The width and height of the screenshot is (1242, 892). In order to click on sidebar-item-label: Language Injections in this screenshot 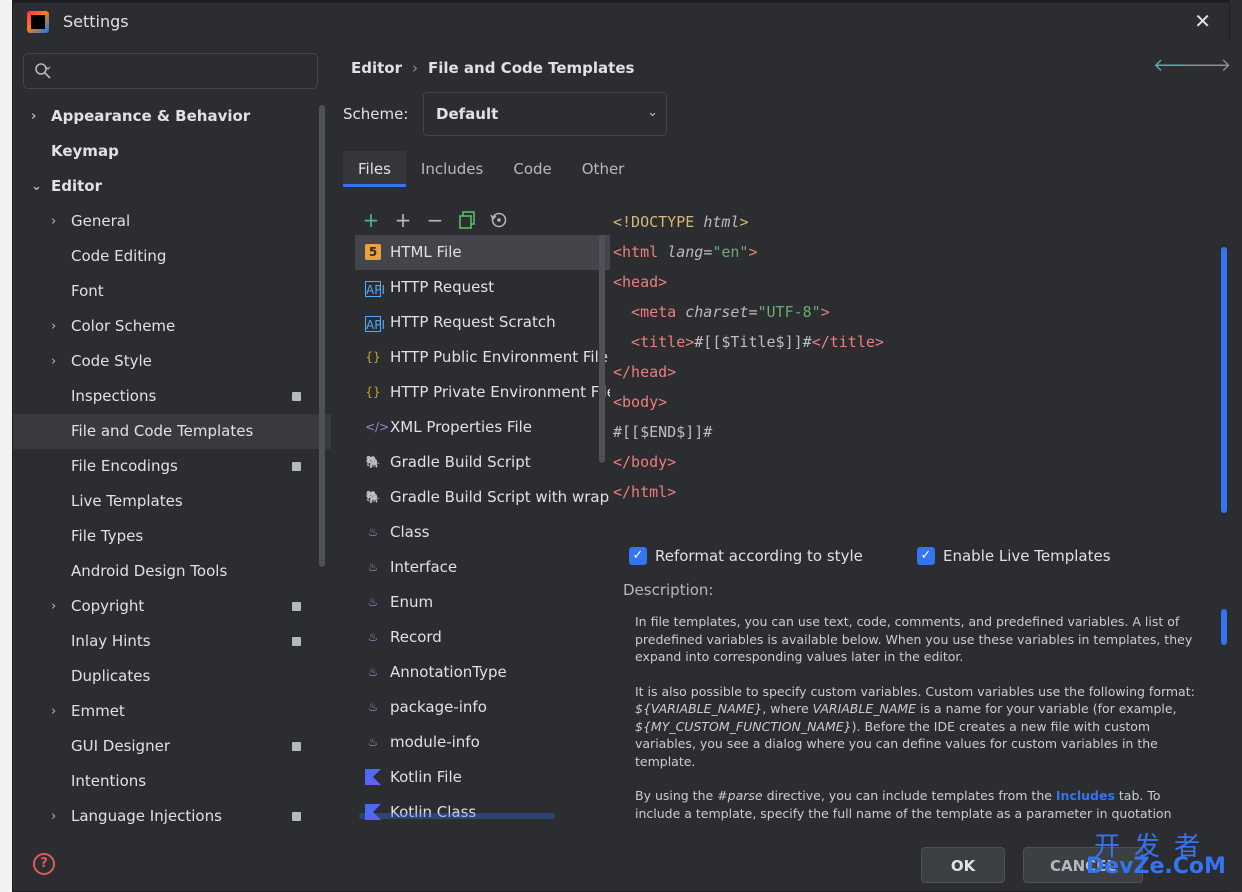, I will do `click(146, 816)`.